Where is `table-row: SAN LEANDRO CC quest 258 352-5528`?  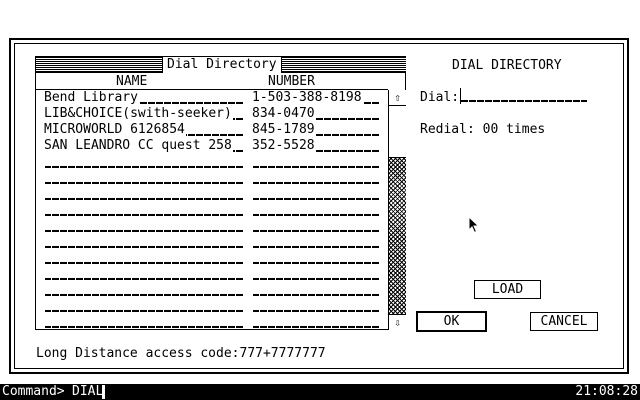
table-row: SAN LEANDRO CC quest 258 352-5528 is located at coordinates (212, 146).